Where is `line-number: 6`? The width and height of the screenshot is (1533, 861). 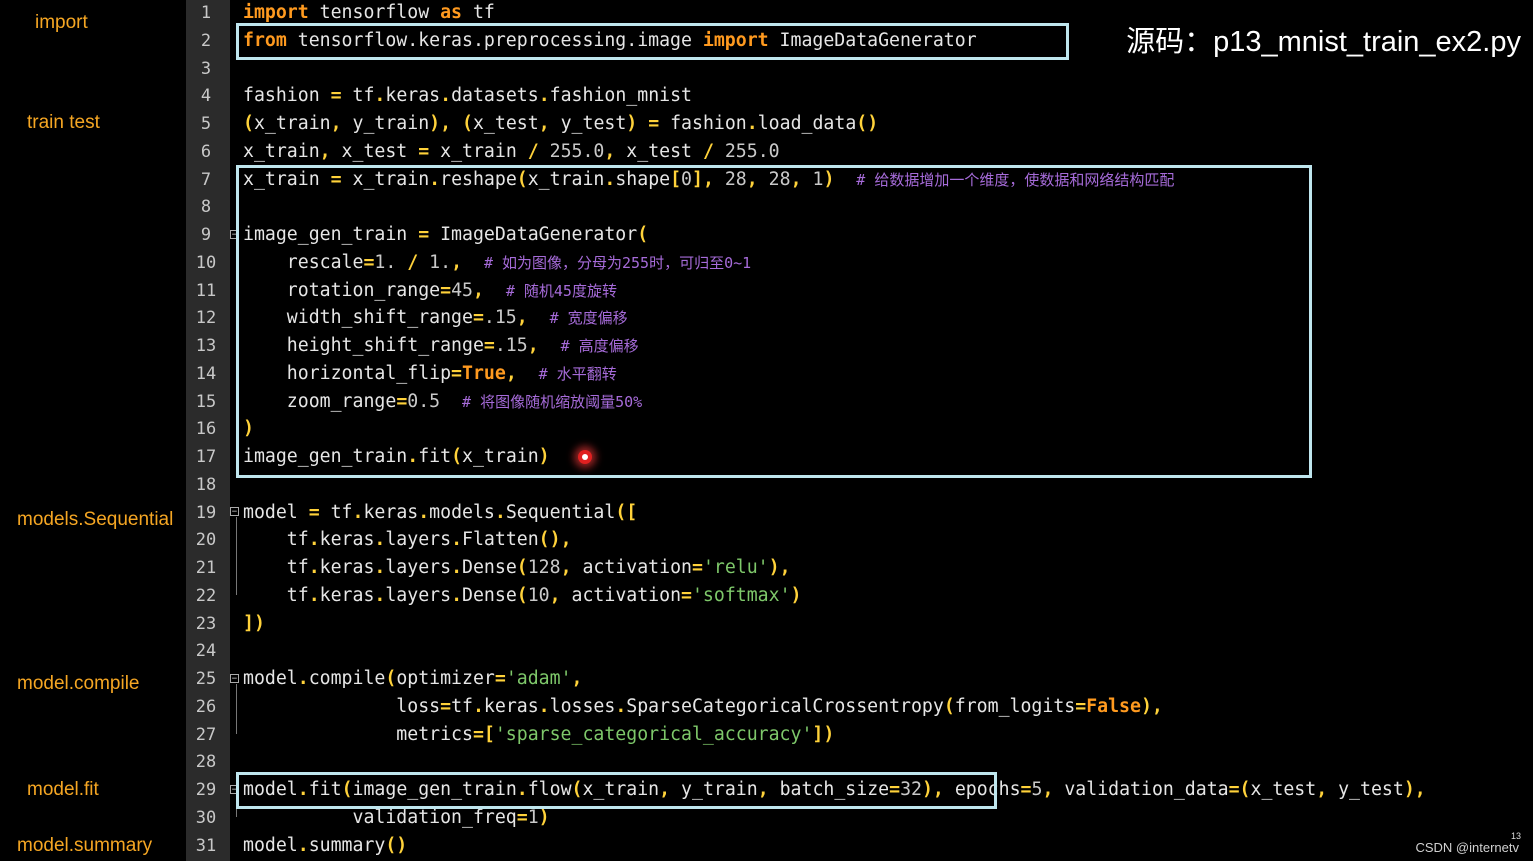
line-number: 6 is located at coordinates (206, 151).